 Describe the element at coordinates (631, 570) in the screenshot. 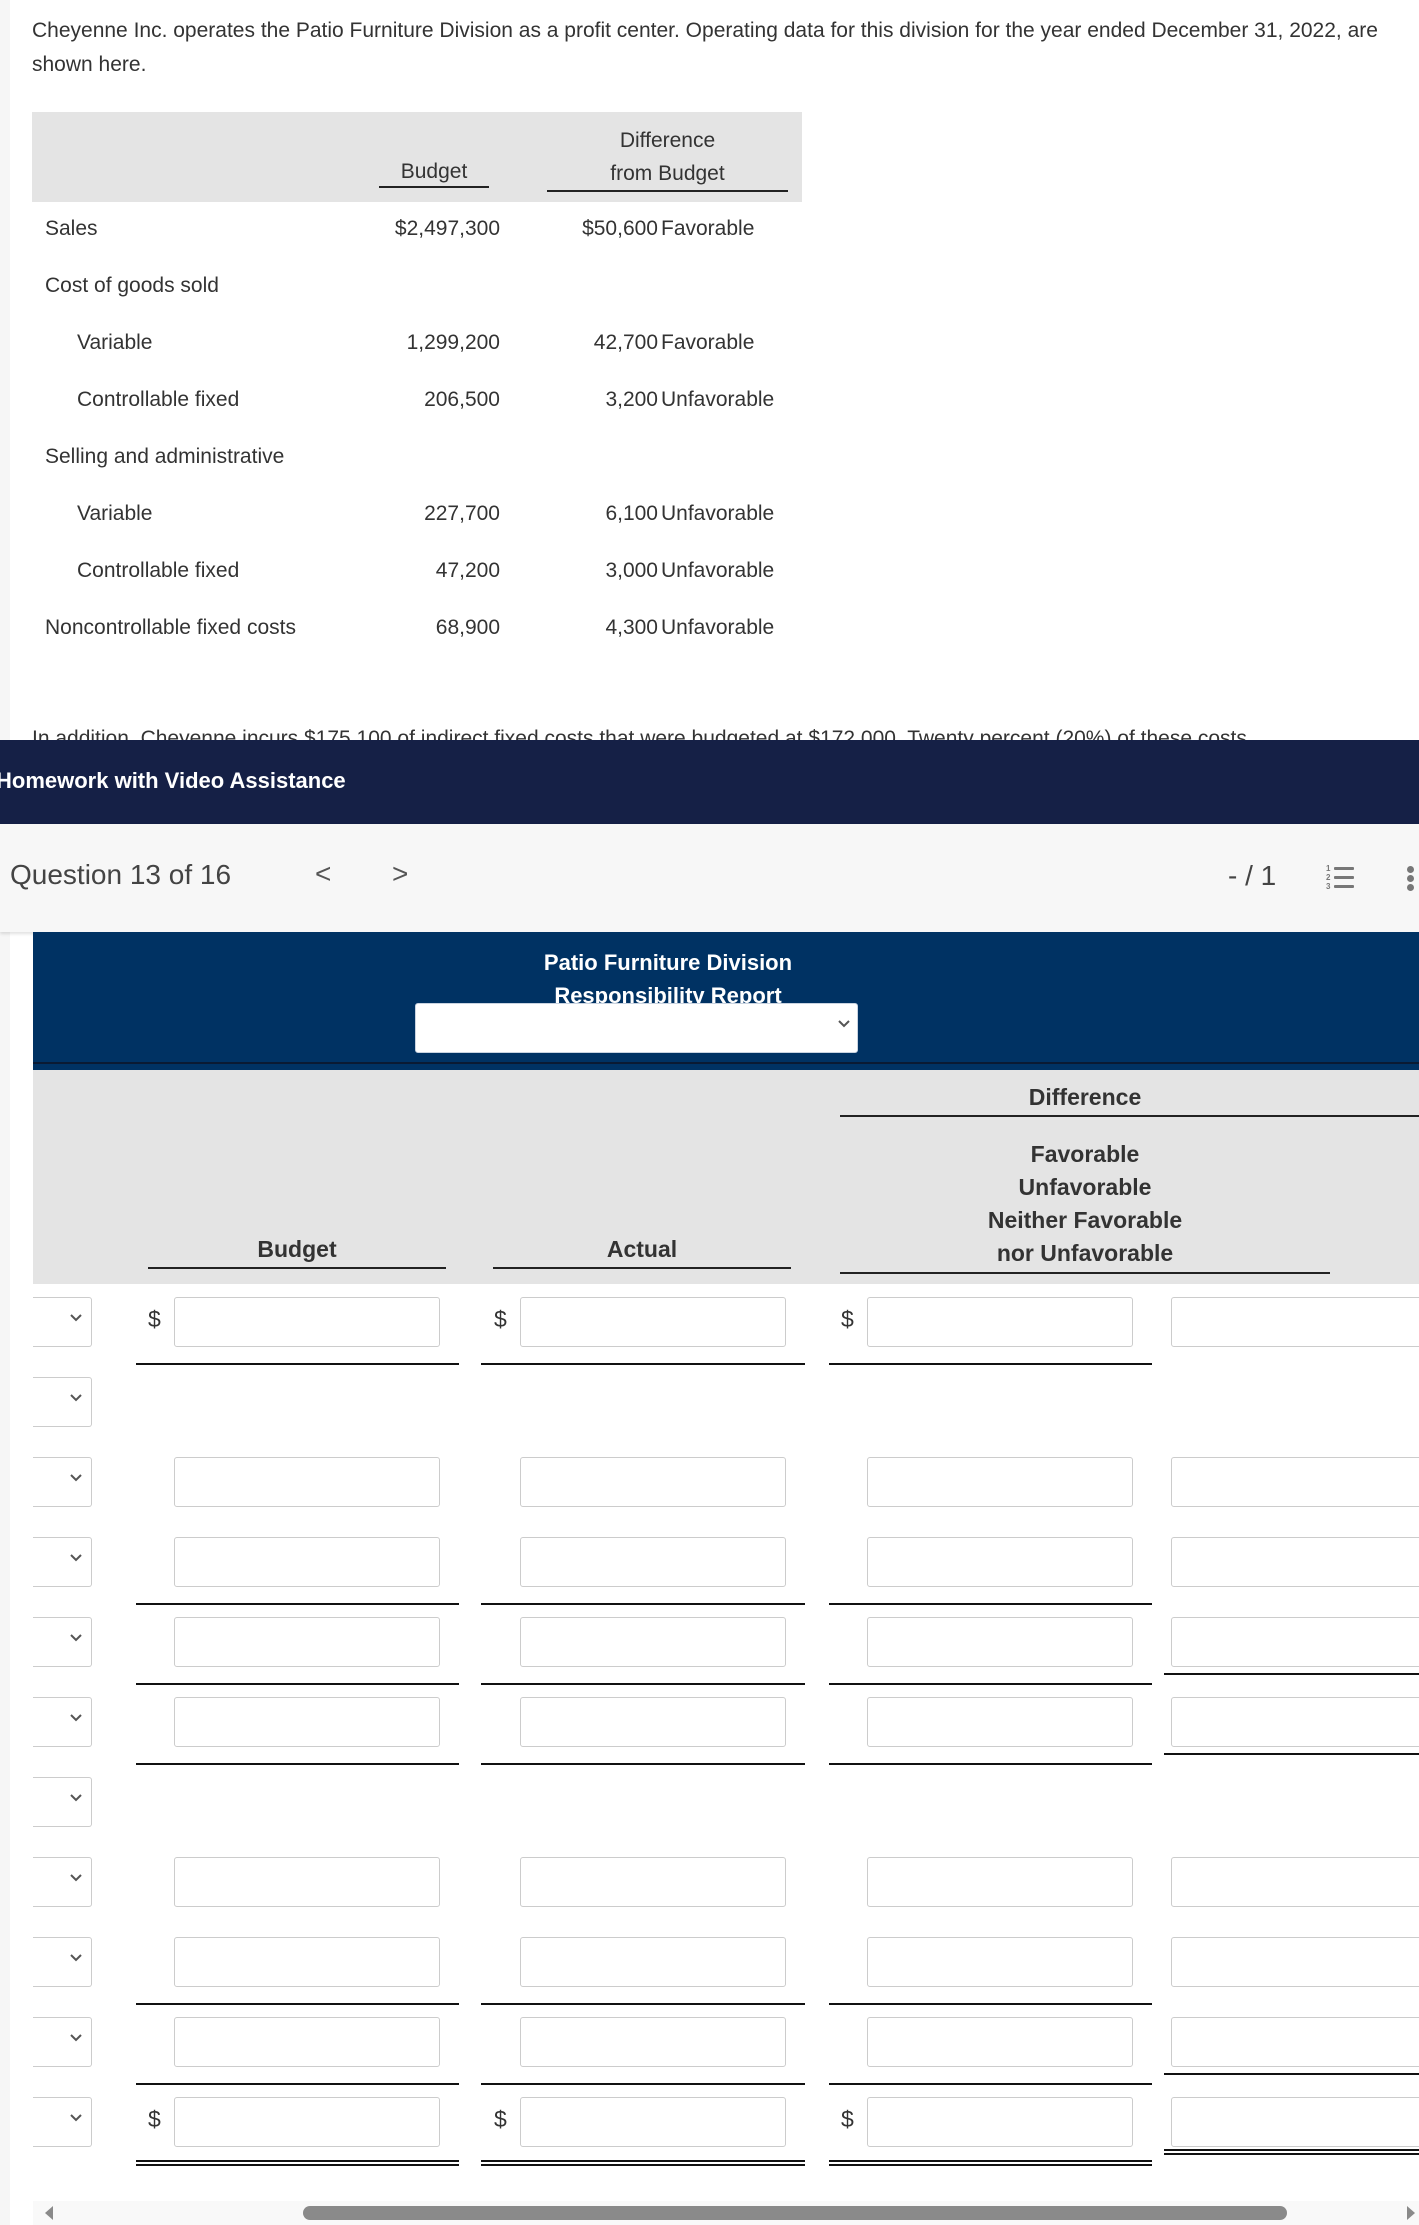

I see `row-difference: 3,000` at that location.